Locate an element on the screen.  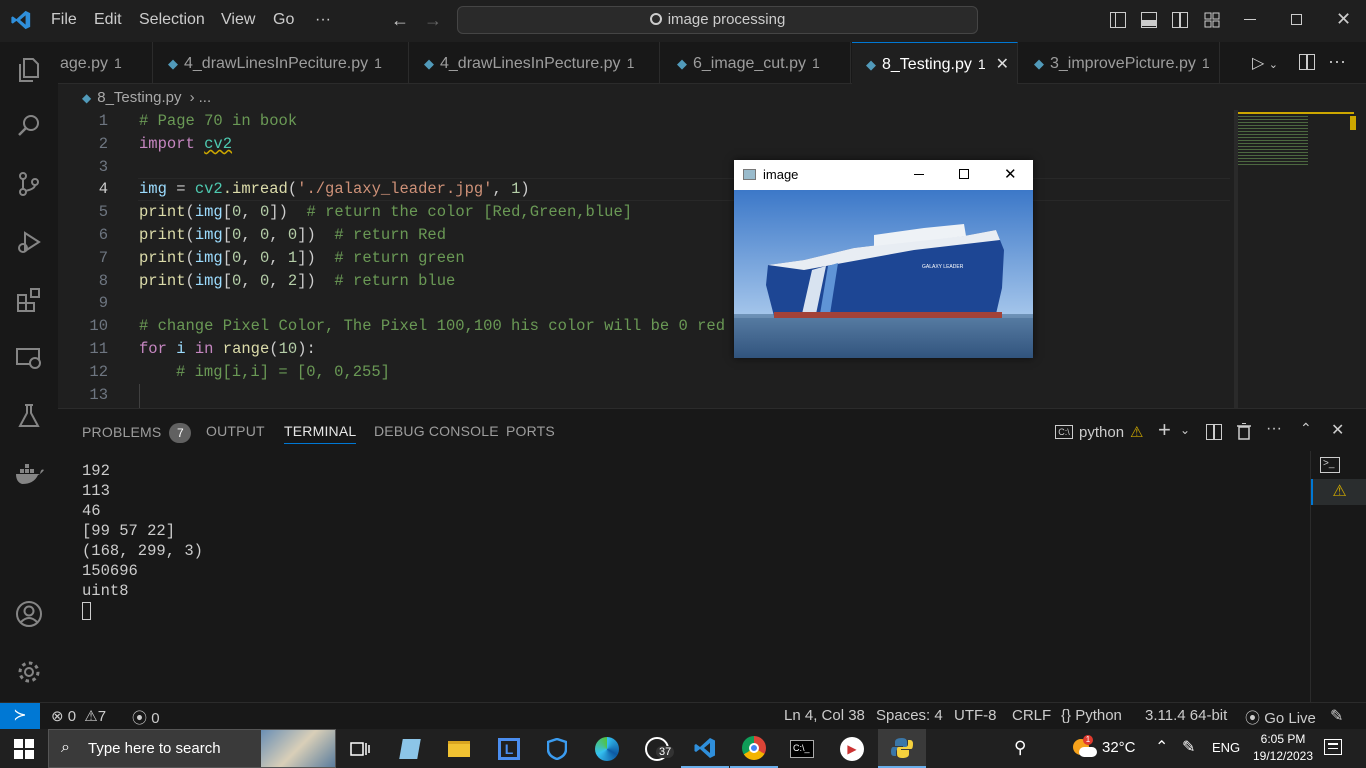
go-live-button: ⦿ Go Live is located at coordinates (1280, 717).